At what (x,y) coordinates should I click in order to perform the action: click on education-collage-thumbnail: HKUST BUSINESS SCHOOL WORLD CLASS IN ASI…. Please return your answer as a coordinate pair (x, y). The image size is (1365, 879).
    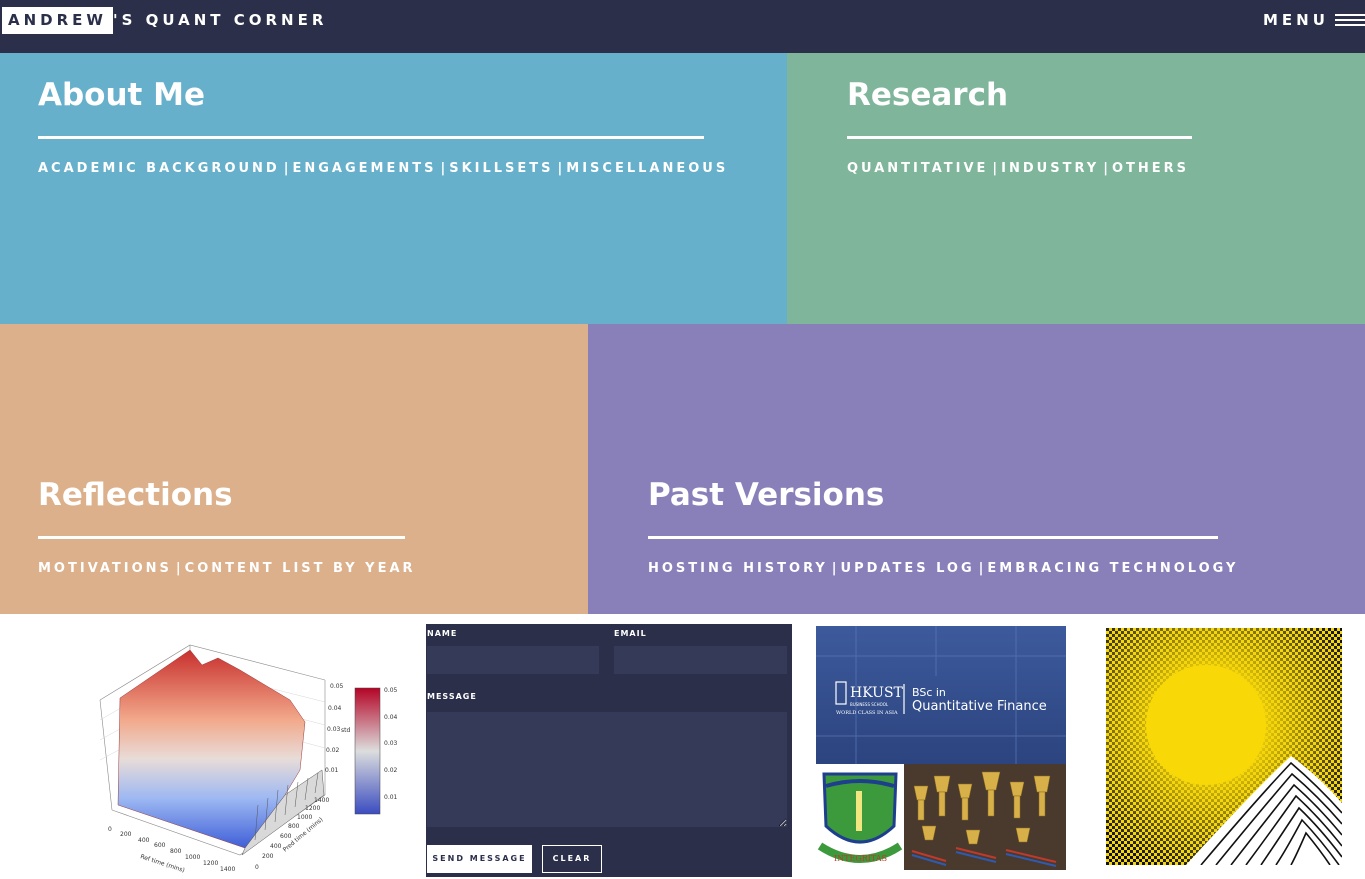
    Looking at the image, I should click on (941, 748).